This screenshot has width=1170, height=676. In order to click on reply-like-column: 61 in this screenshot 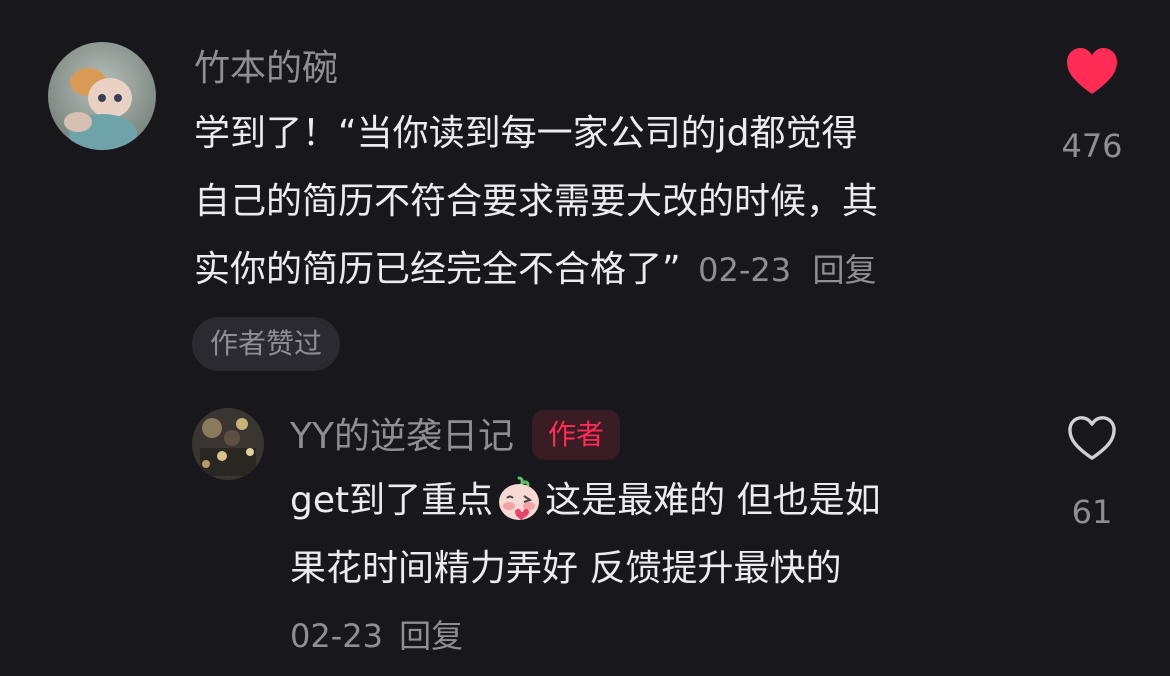, I will do `click(1092, 473)`.